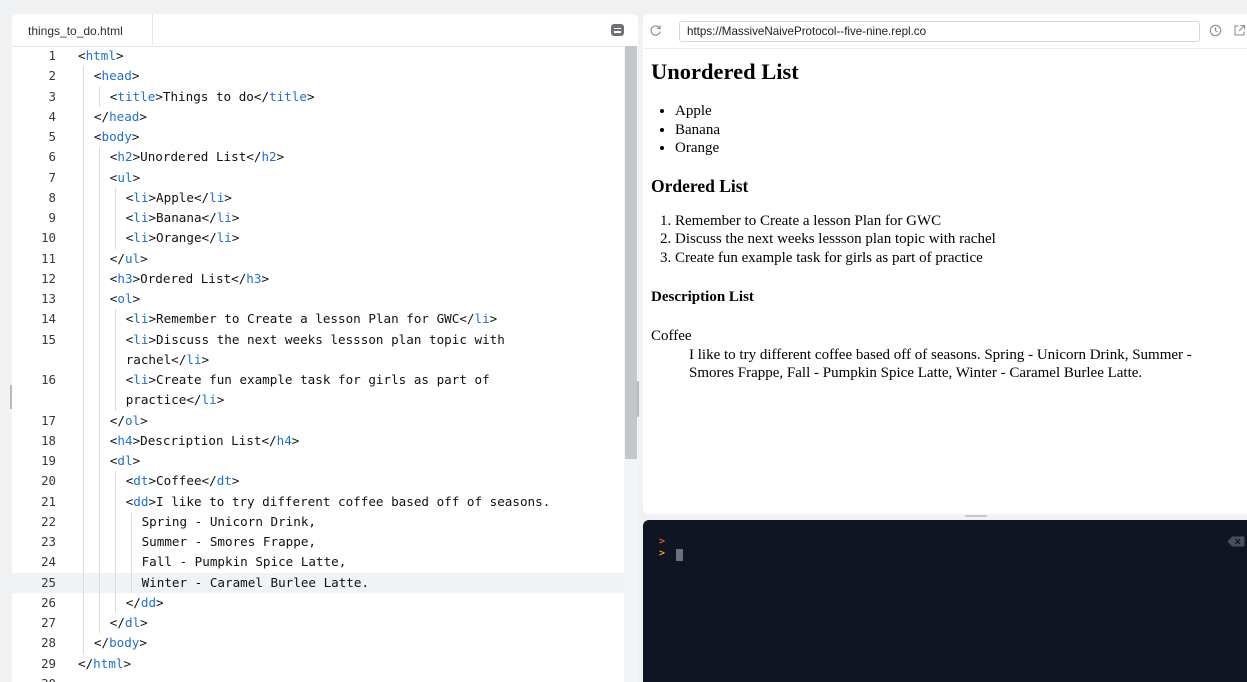  Describe the element at coordinates (125, 460) in the screenshot. I see `tag-name: dl` at that location.